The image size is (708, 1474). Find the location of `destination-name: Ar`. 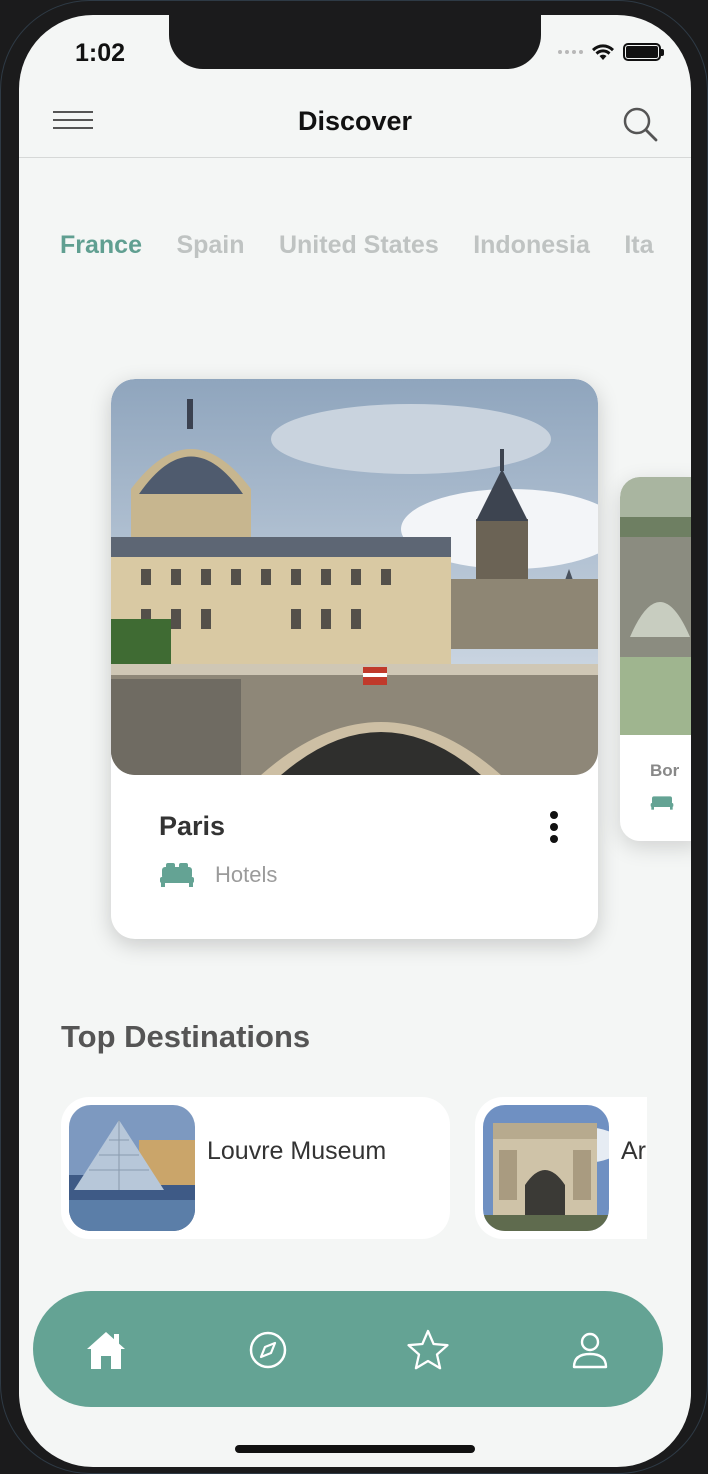

destination-name: Ar is located at coordinates (633, 1151).